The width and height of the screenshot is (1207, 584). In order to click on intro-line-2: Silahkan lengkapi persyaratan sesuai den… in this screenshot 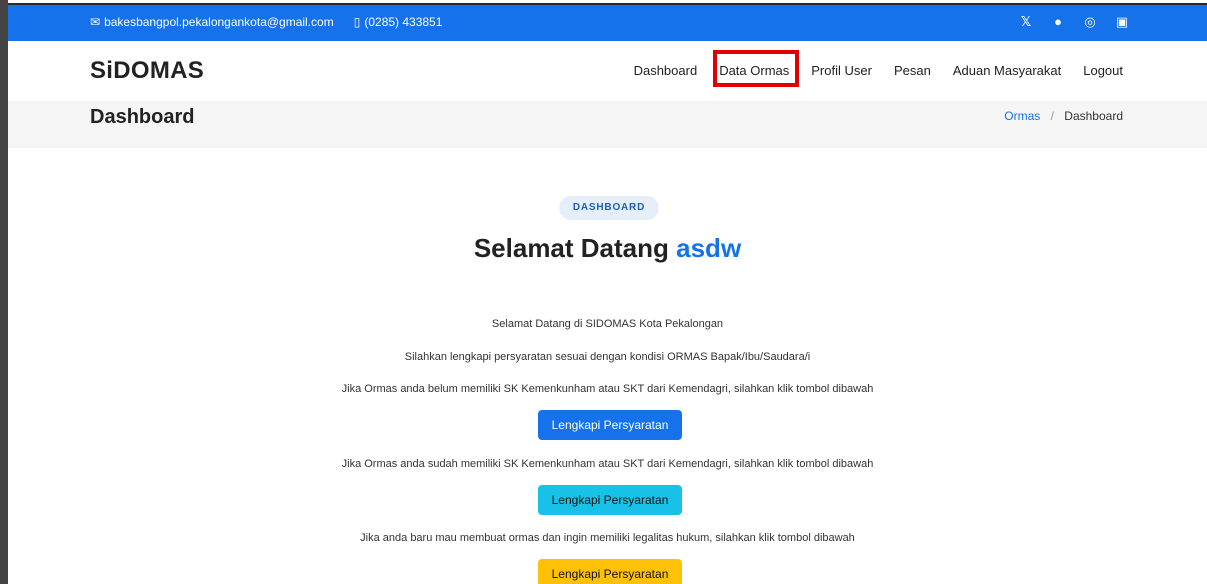, I will do `click(607, 357)`.